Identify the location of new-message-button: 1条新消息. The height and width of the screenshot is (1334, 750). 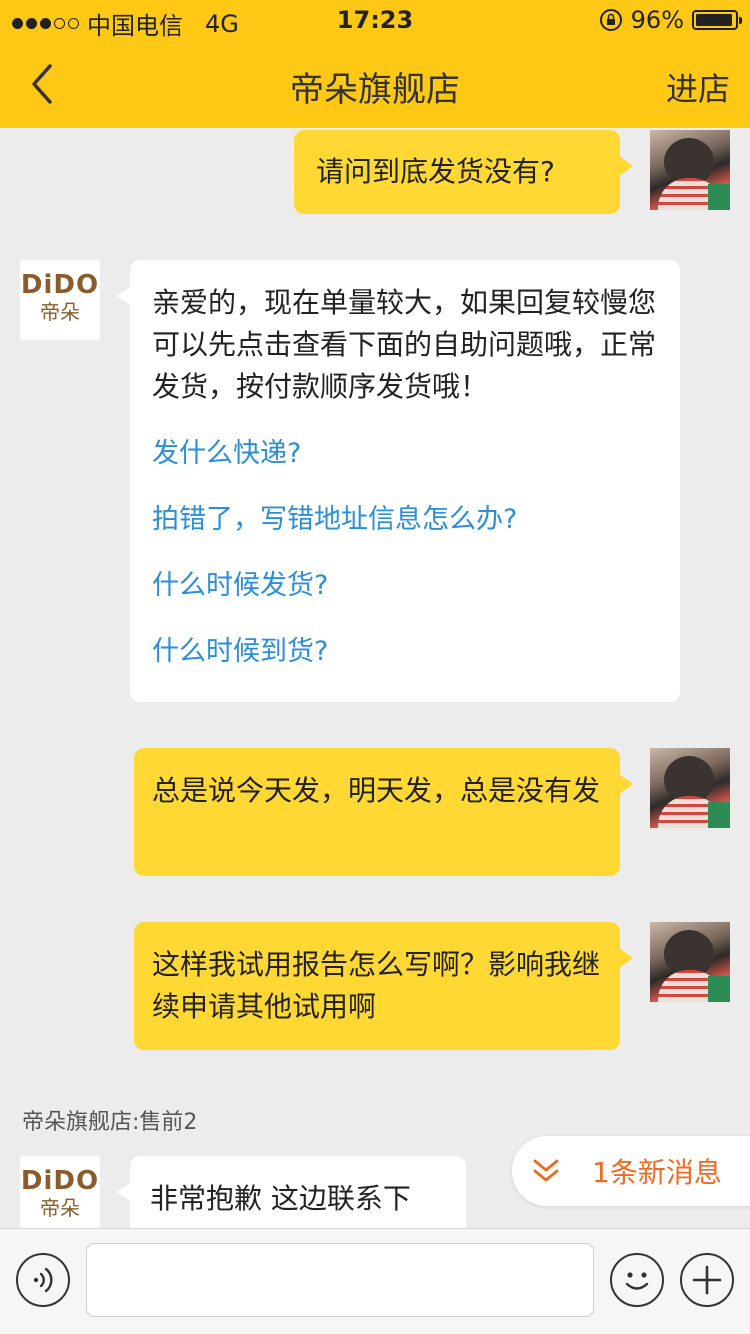
(631, 1171).